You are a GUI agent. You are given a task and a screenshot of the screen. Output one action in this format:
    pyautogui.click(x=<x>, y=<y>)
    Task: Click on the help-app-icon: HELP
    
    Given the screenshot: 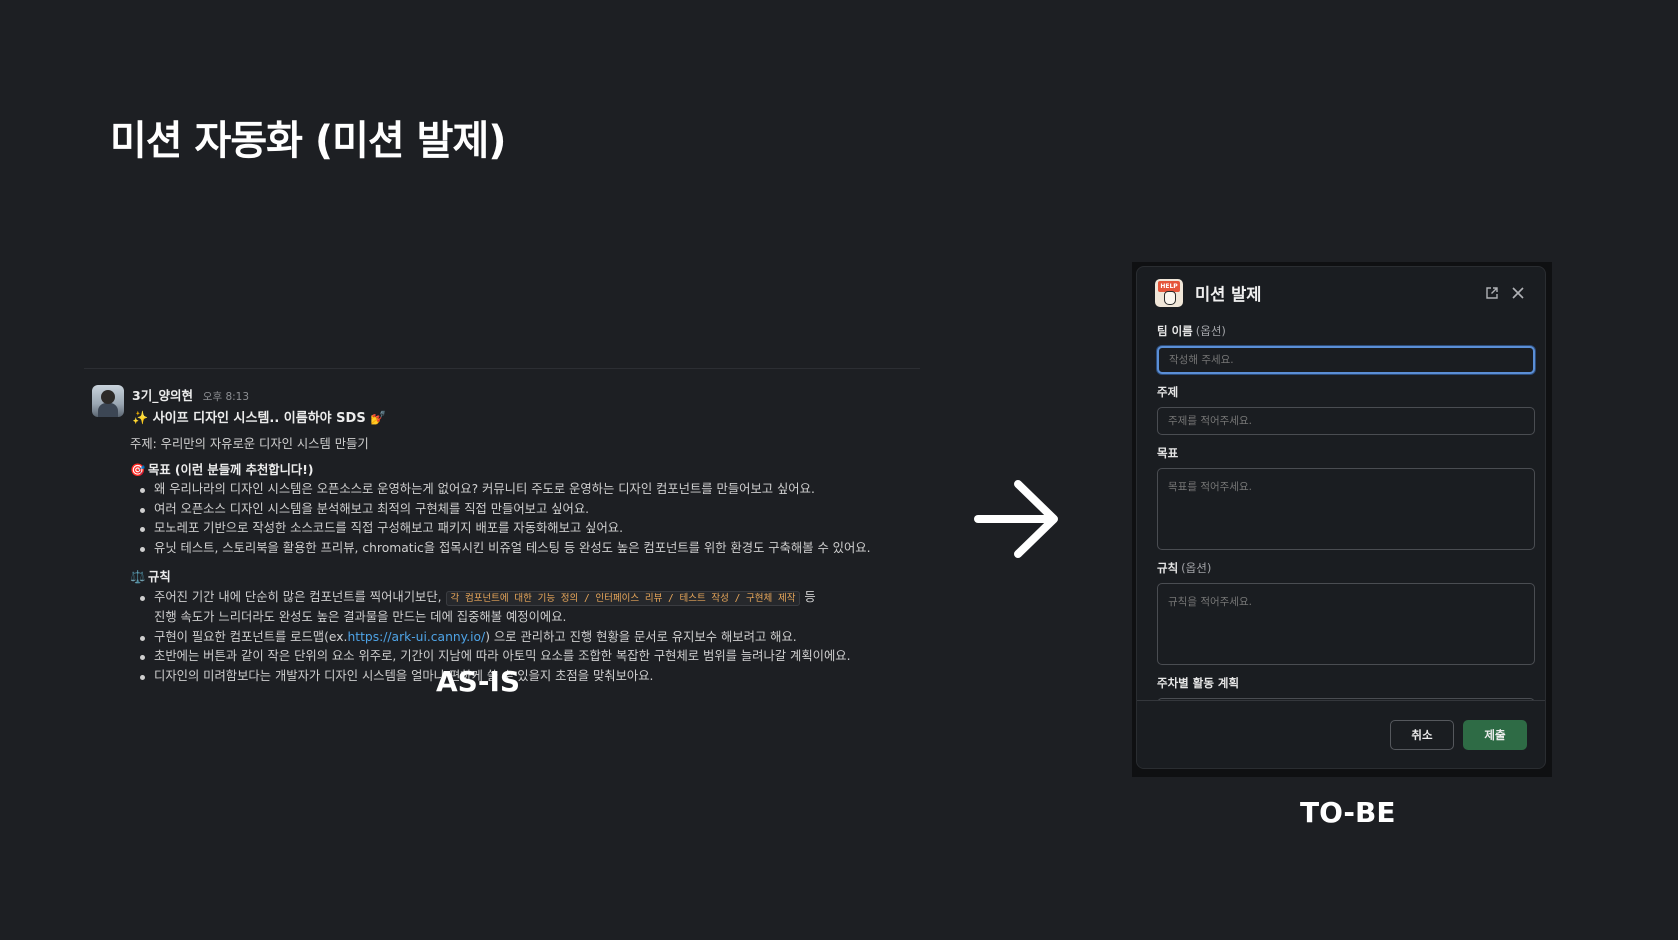 What is the action you would take?
    pyautogui.click(x=1169, y=293)
    